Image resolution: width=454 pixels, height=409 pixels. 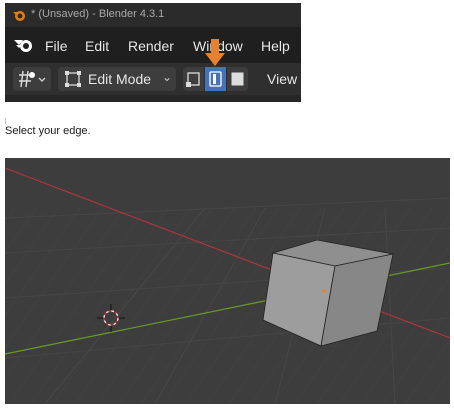 I want to click on face-select-icon, so click(x=237, y=79).